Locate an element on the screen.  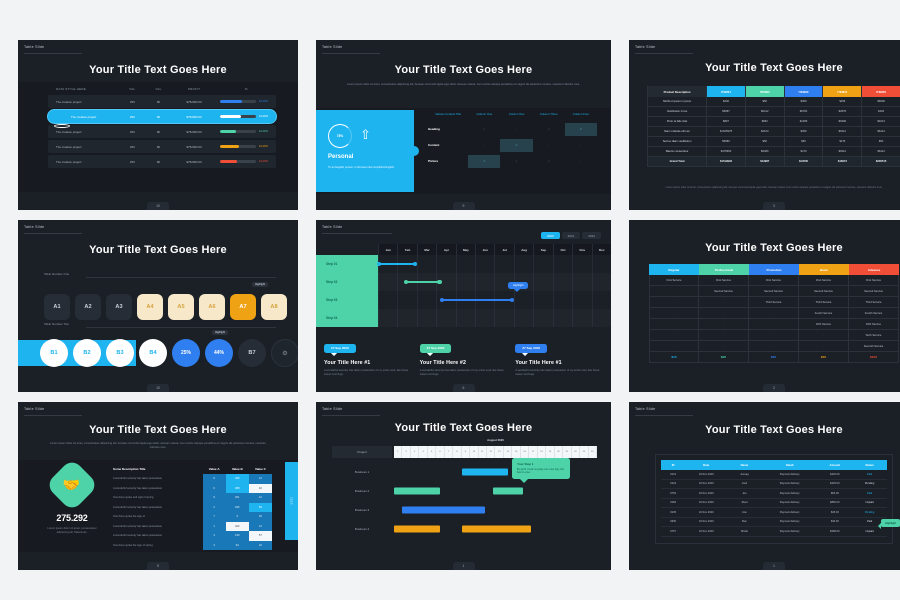
day-tick: 3 is located at coordinates (415, 452).